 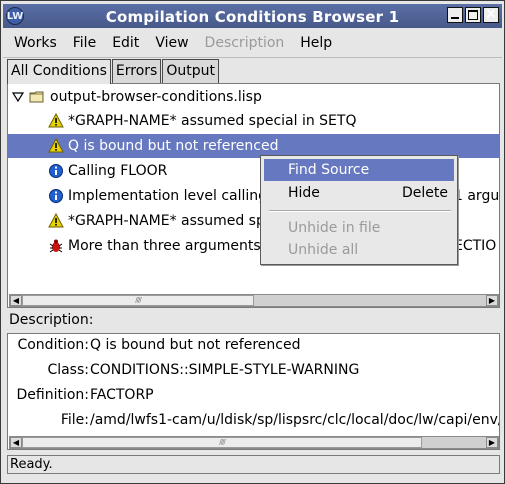 I want to click on menu-separator, so click(x=360, y=211).